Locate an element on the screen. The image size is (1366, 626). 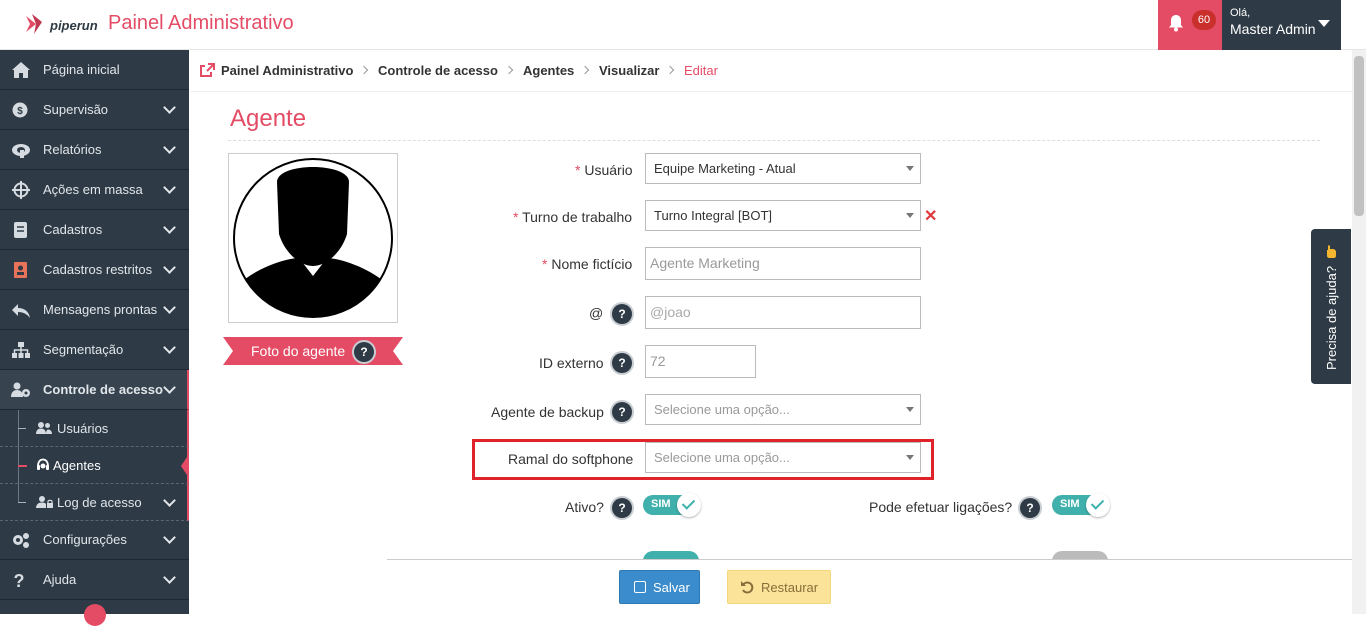
clear-icon: ✕ is located at coordinates (930, 216).